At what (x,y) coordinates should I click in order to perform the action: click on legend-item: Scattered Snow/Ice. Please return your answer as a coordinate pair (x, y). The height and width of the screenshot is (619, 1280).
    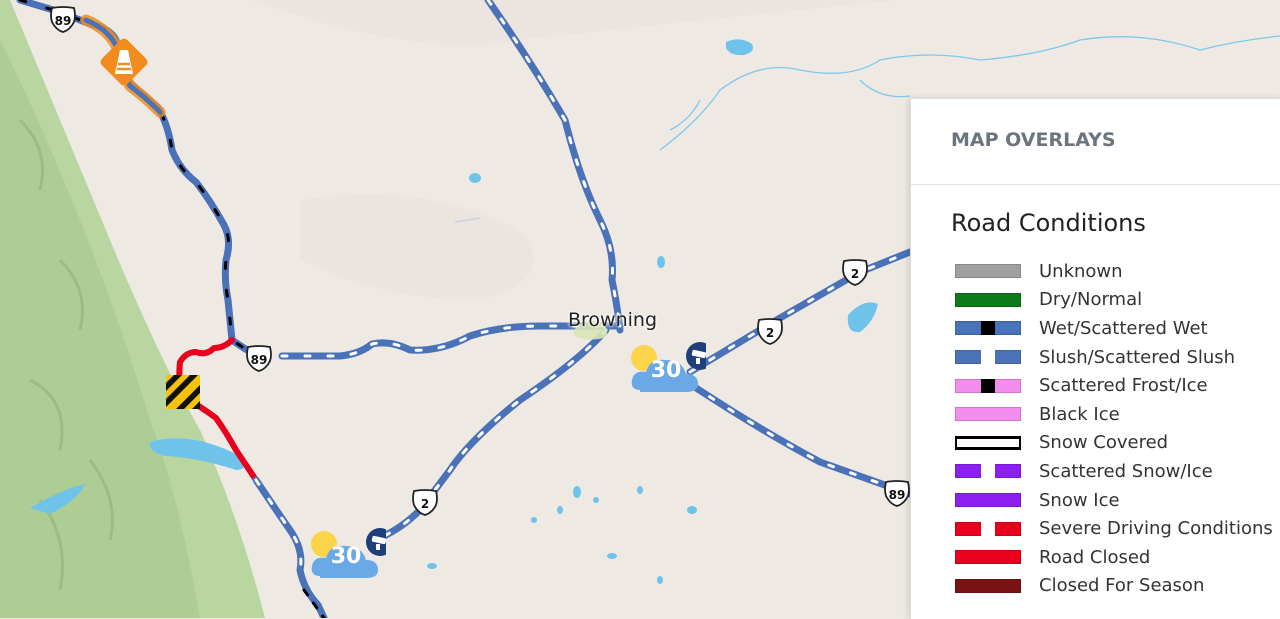
    Looking at the image, I should click on (1095, 471).